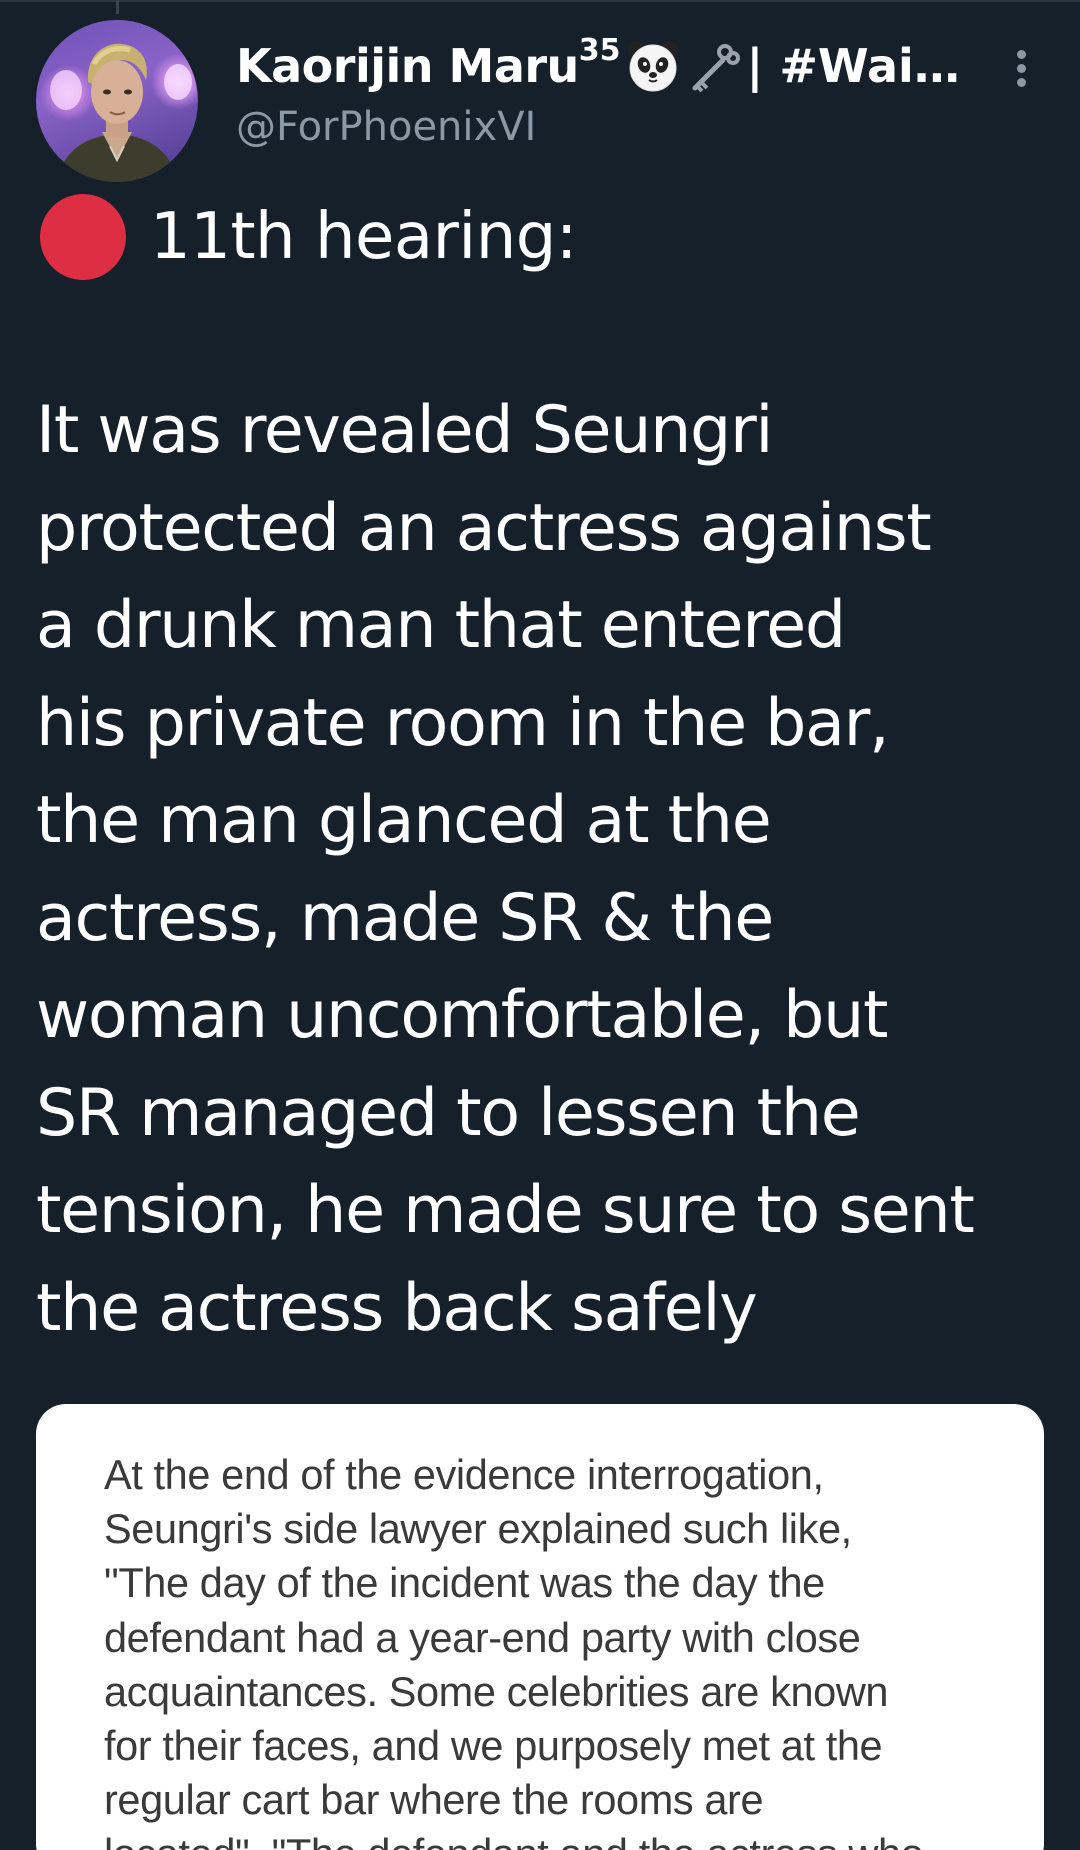 This screenshot has width=1080, height=1850. Describe the element at coordinates (464, 1583) in the screenshot. I see `image-text-line: "The day of the incident was the day the` at that location.